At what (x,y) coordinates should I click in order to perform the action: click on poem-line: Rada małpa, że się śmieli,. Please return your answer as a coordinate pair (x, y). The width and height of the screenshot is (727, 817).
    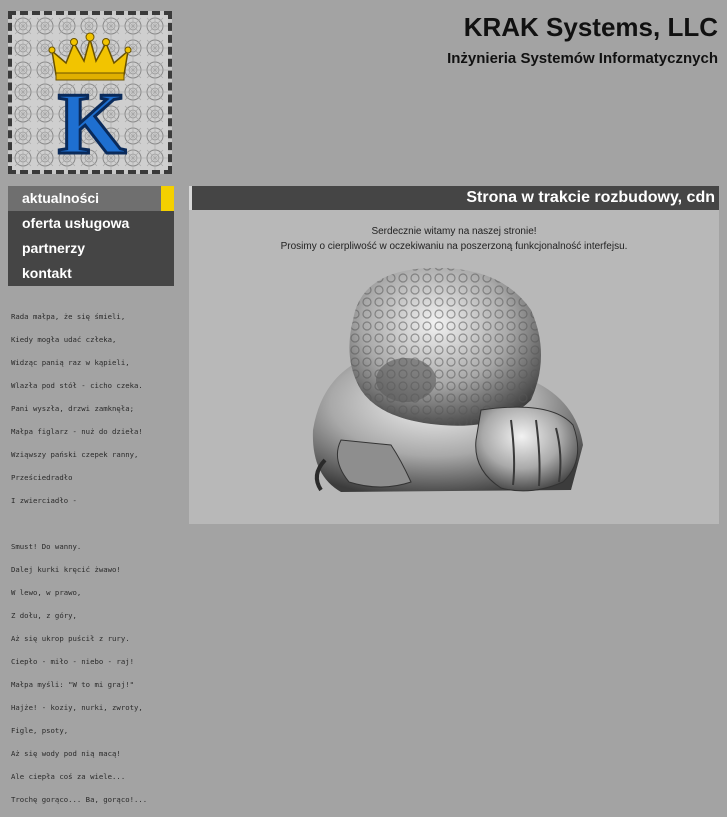
    Looking at the image, I should click on (68, 316).